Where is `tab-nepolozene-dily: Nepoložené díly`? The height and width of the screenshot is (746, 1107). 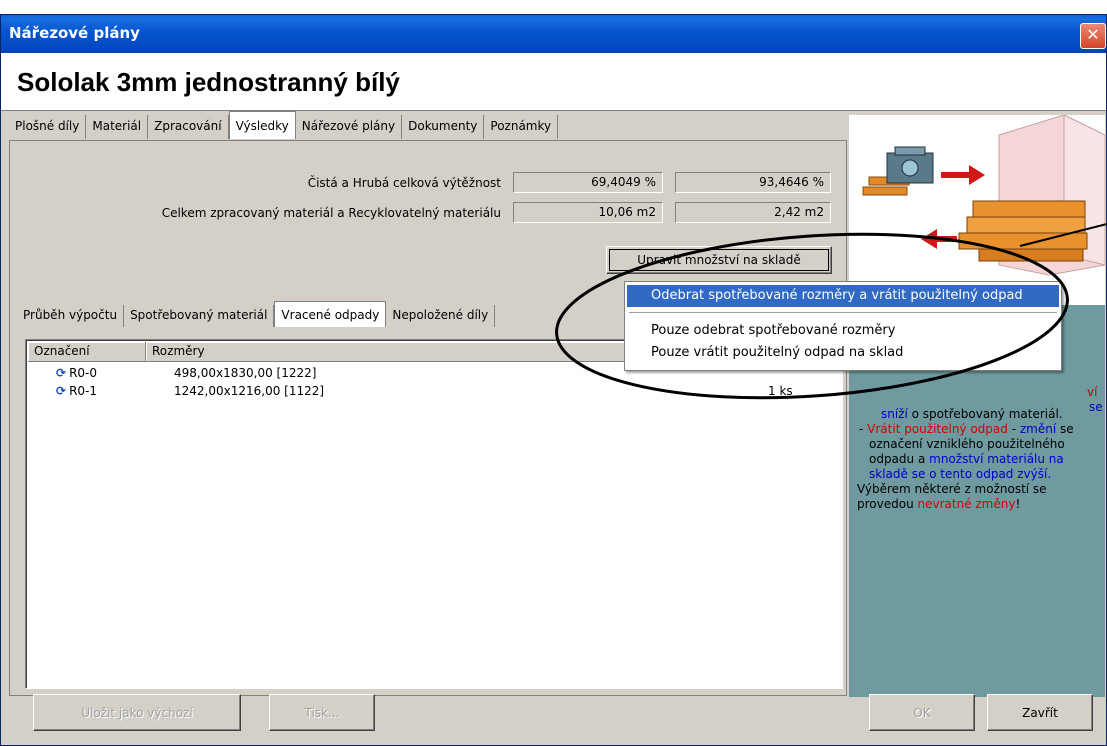
tab-nepolozene-dily: Nepoložené díly is located at coordinates (441, 316).